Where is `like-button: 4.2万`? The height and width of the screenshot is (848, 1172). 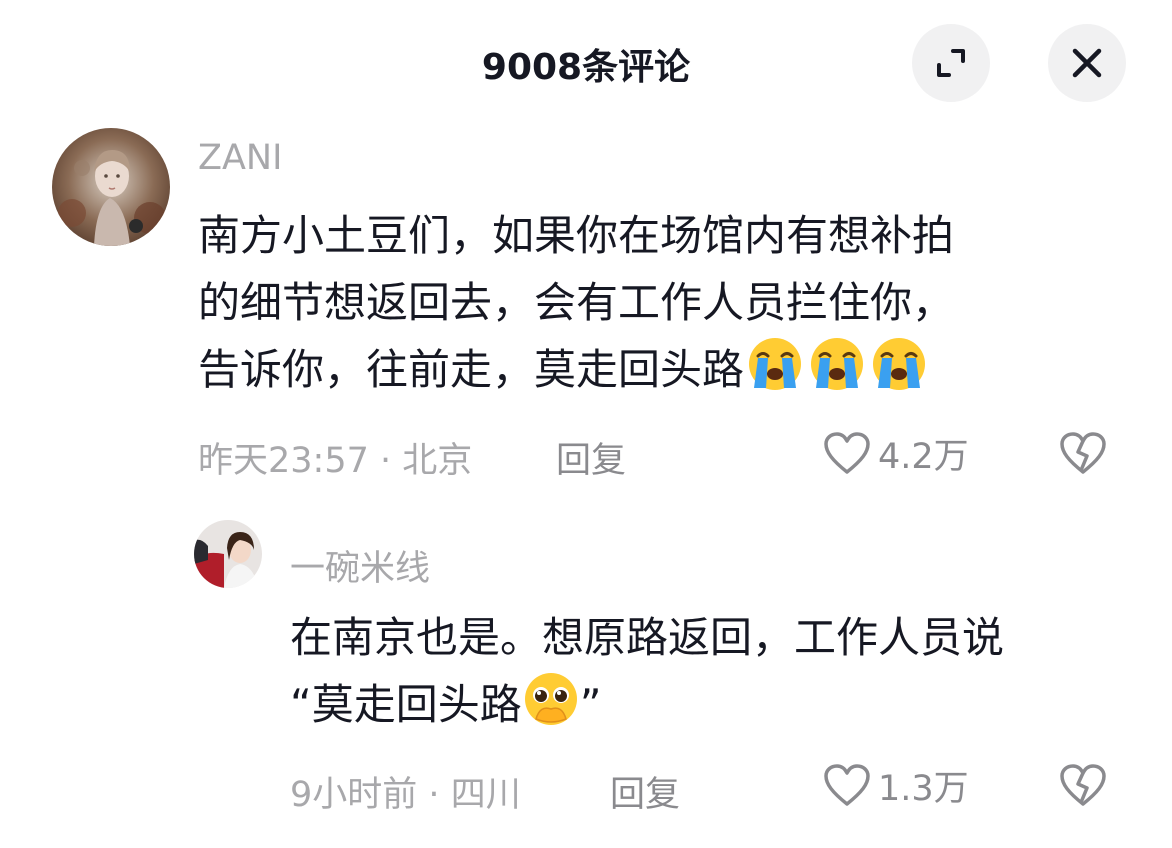 like-button: 4.2万 is located at coordinates (895, 453).